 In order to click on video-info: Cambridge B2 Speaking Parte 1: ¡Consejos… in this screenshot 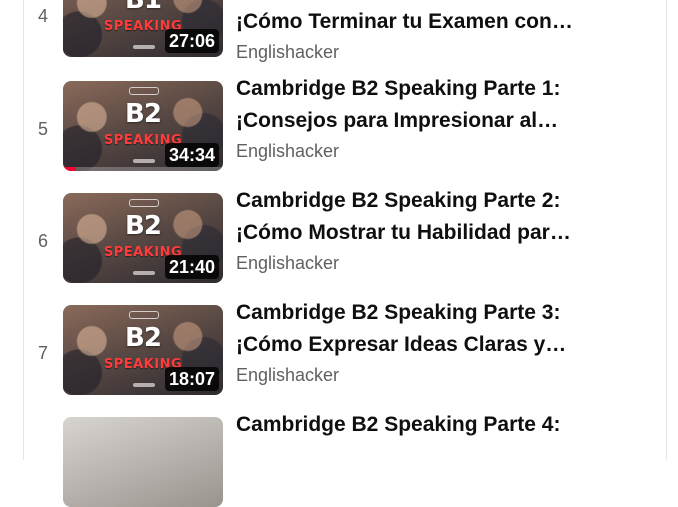, I will do `click(436, 117)`.